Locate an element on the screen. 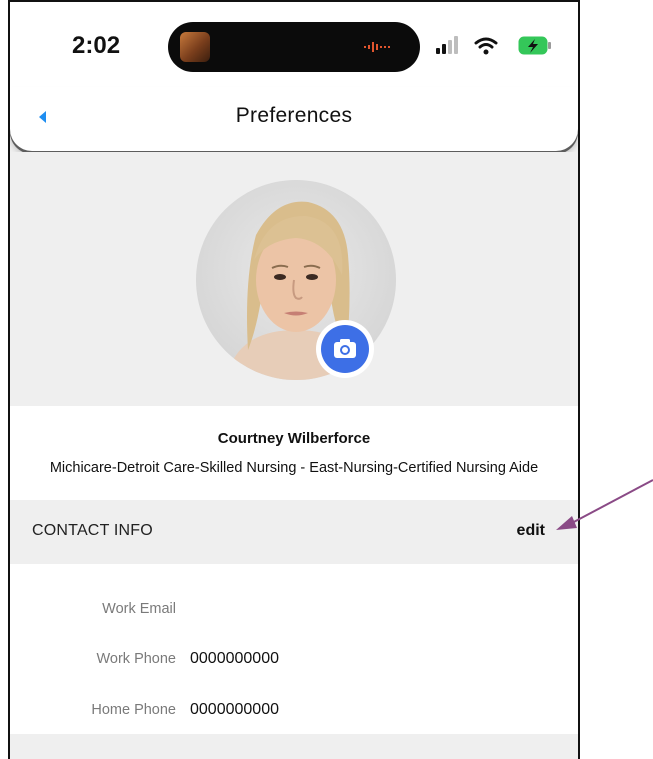 This screenshot has width=653, height=759. page-title: Preferences is located at coordinates (294, 115).